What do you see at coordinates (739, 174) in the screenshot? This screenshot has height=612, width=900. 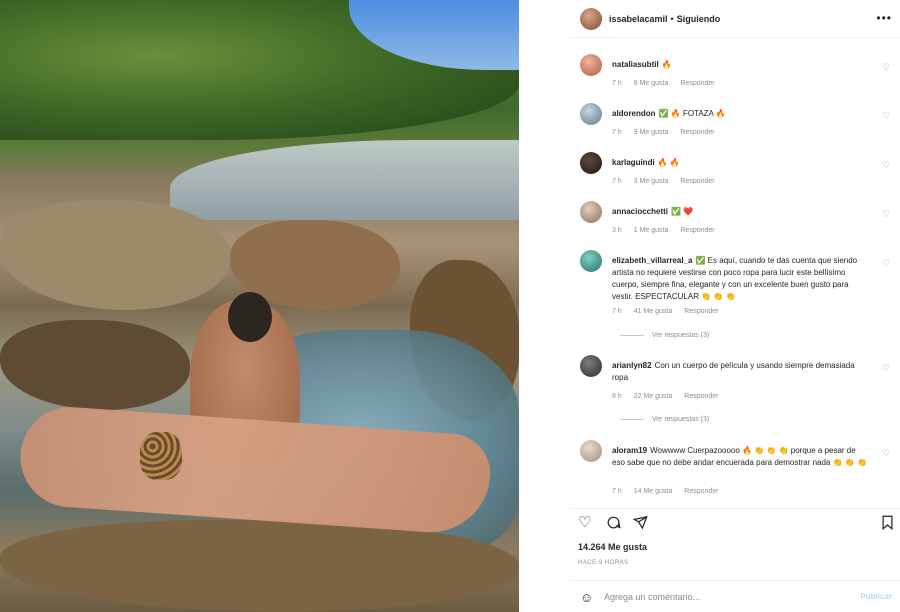 I see `comment-item: karlaguindi 🔥 🔥 7 h 3 Me gusta Responder ♡` at bounding box center [739, 174].